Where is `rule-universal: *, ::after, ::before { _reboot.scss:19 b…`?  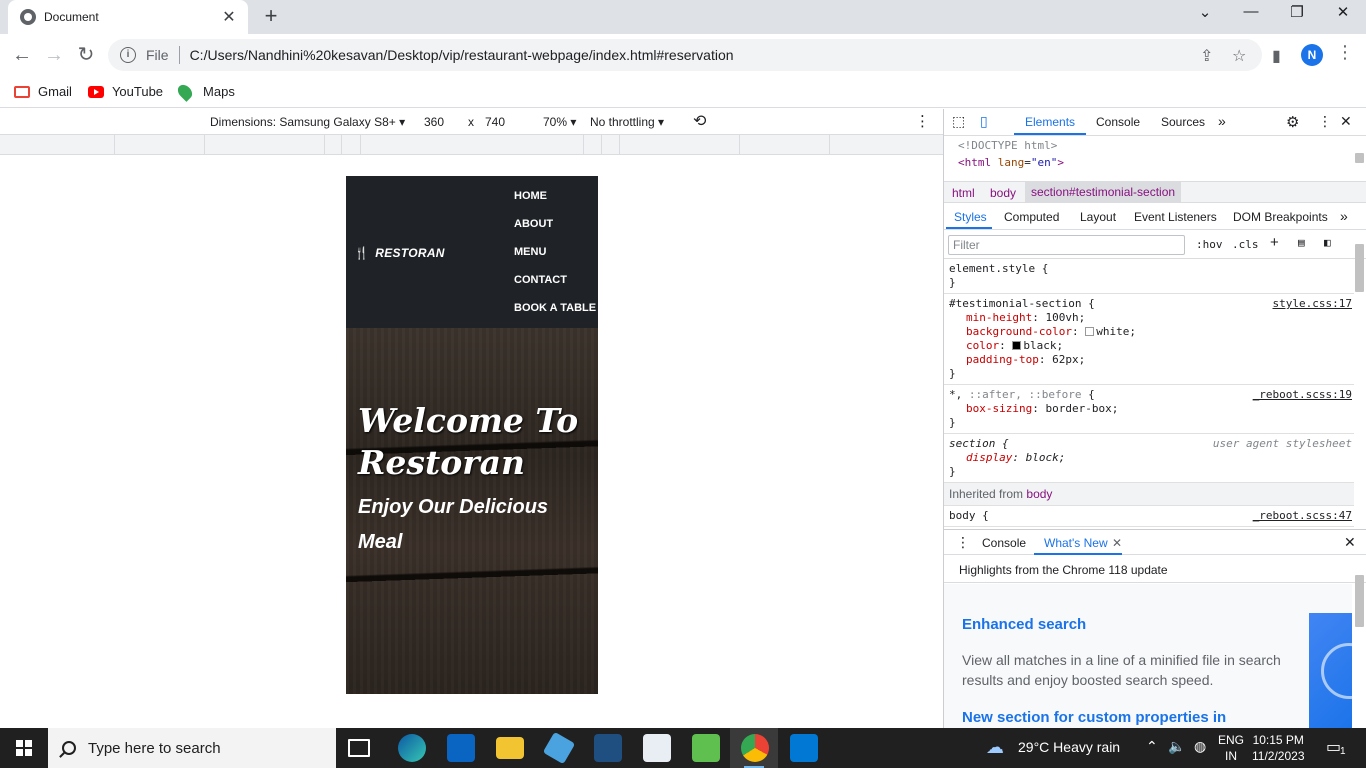
rule-universal: *, ::after, ::before { _reboot.scss:19 b… is located at coordinates (1149, 409).